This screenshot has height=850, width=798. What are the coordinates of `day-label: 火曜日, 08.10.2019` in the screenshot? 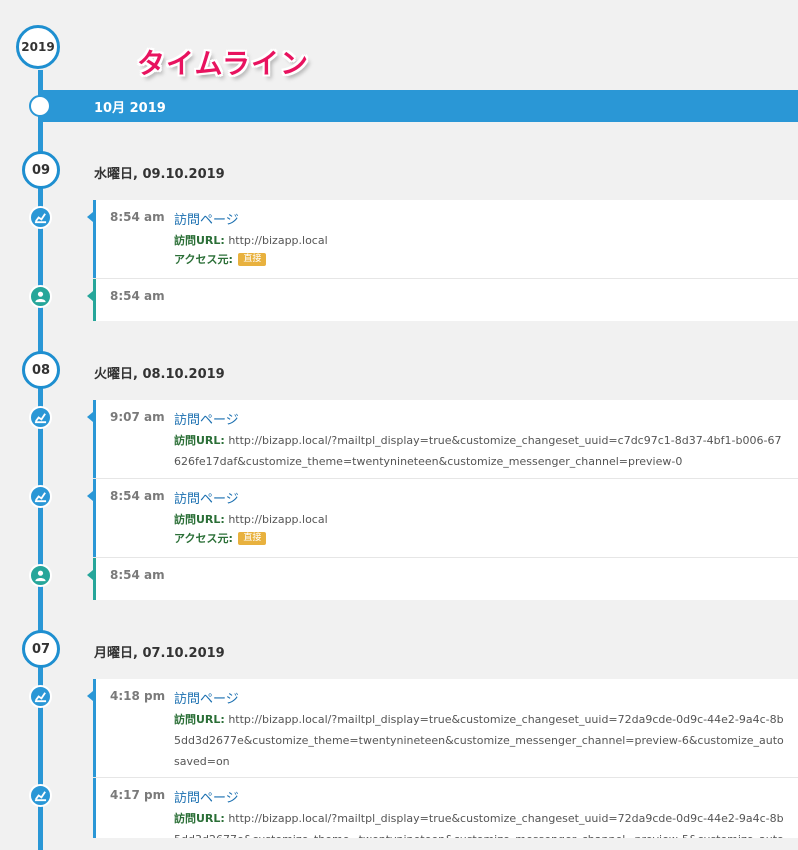 It's located at (159, 374).